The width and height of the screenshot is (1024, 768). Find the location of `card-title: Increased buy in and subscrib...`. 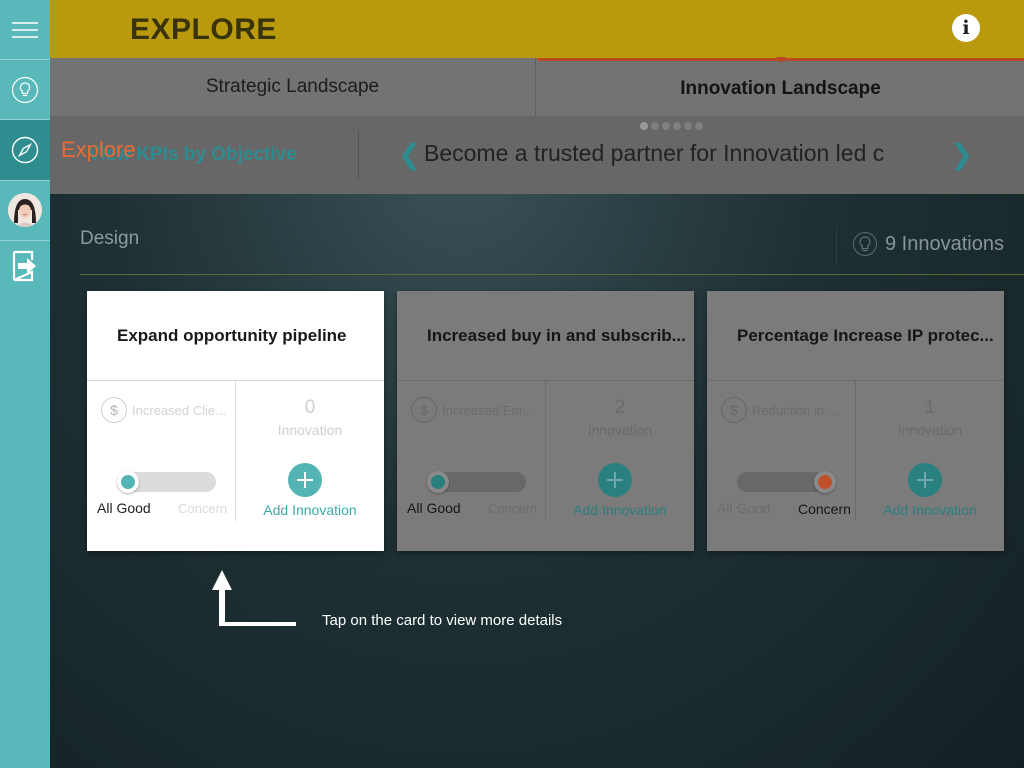

card-title: Increased buy in and subscrib... is located at coordinates (556, 335).